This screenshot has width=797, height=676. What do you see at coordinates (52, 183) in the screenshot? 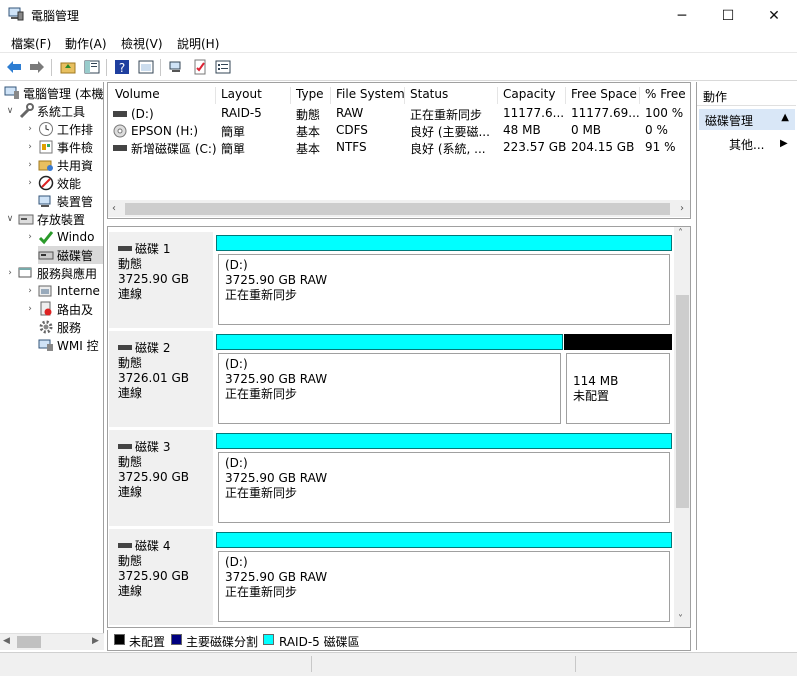
I see `tree-item-performance: › 效能` at bounding box center [52, 183].